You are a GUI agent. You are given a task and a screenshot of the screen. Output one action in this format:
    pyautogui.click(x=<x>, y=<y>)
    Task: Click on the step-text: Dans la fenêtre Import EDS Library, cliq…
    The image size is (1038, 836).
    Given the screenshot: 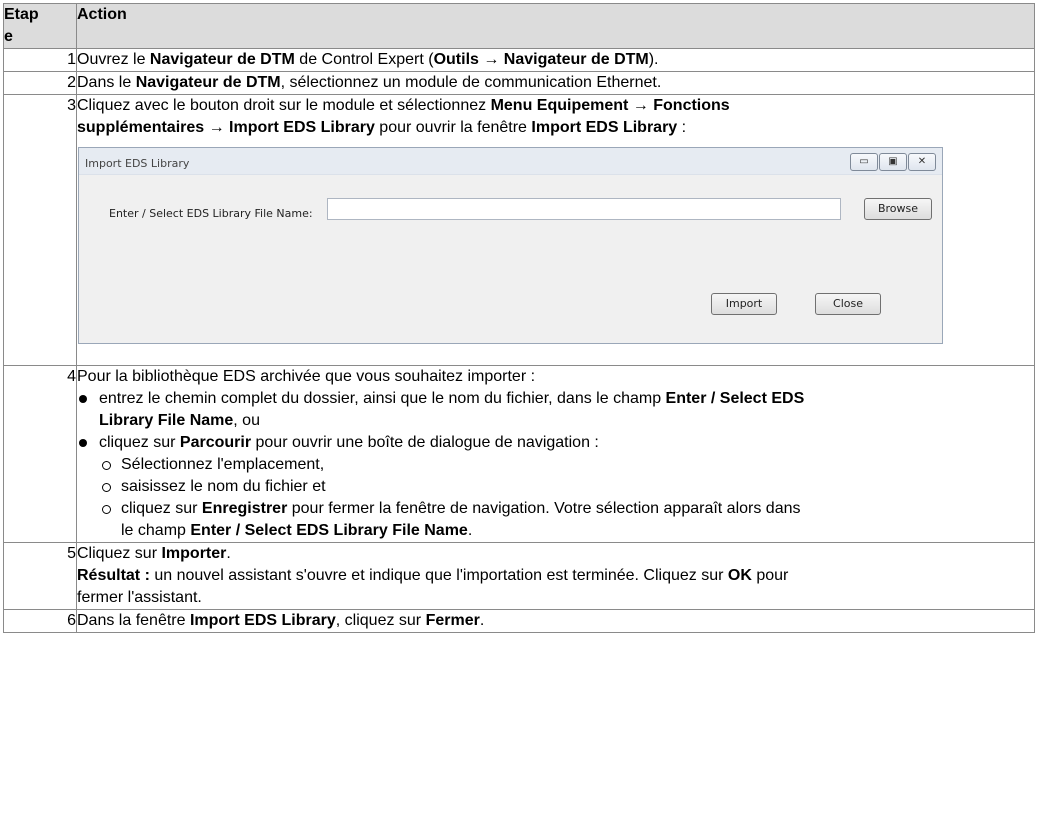 What is the action you would take?
    pyautogui.click(x=555, y=621)
    